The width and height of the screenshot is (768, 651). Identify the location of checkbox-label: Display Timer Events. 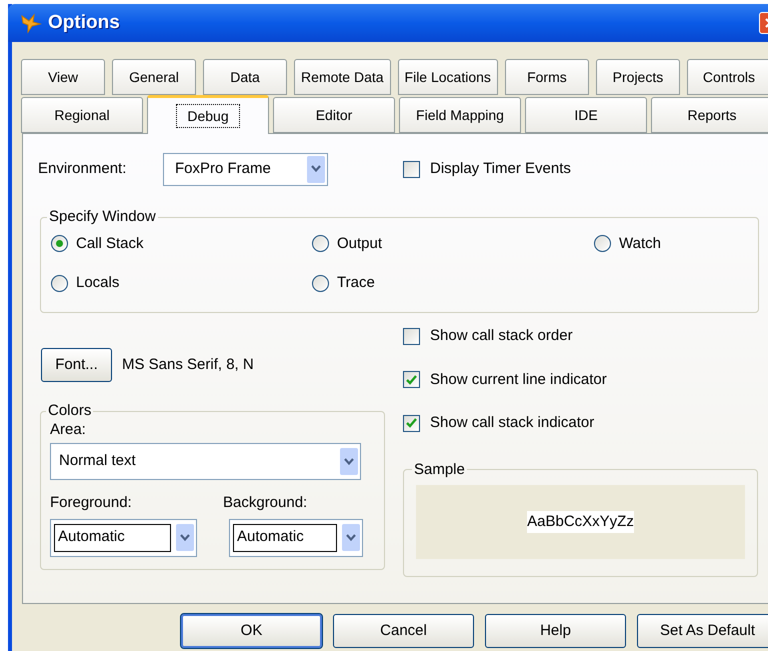
(500, 168).